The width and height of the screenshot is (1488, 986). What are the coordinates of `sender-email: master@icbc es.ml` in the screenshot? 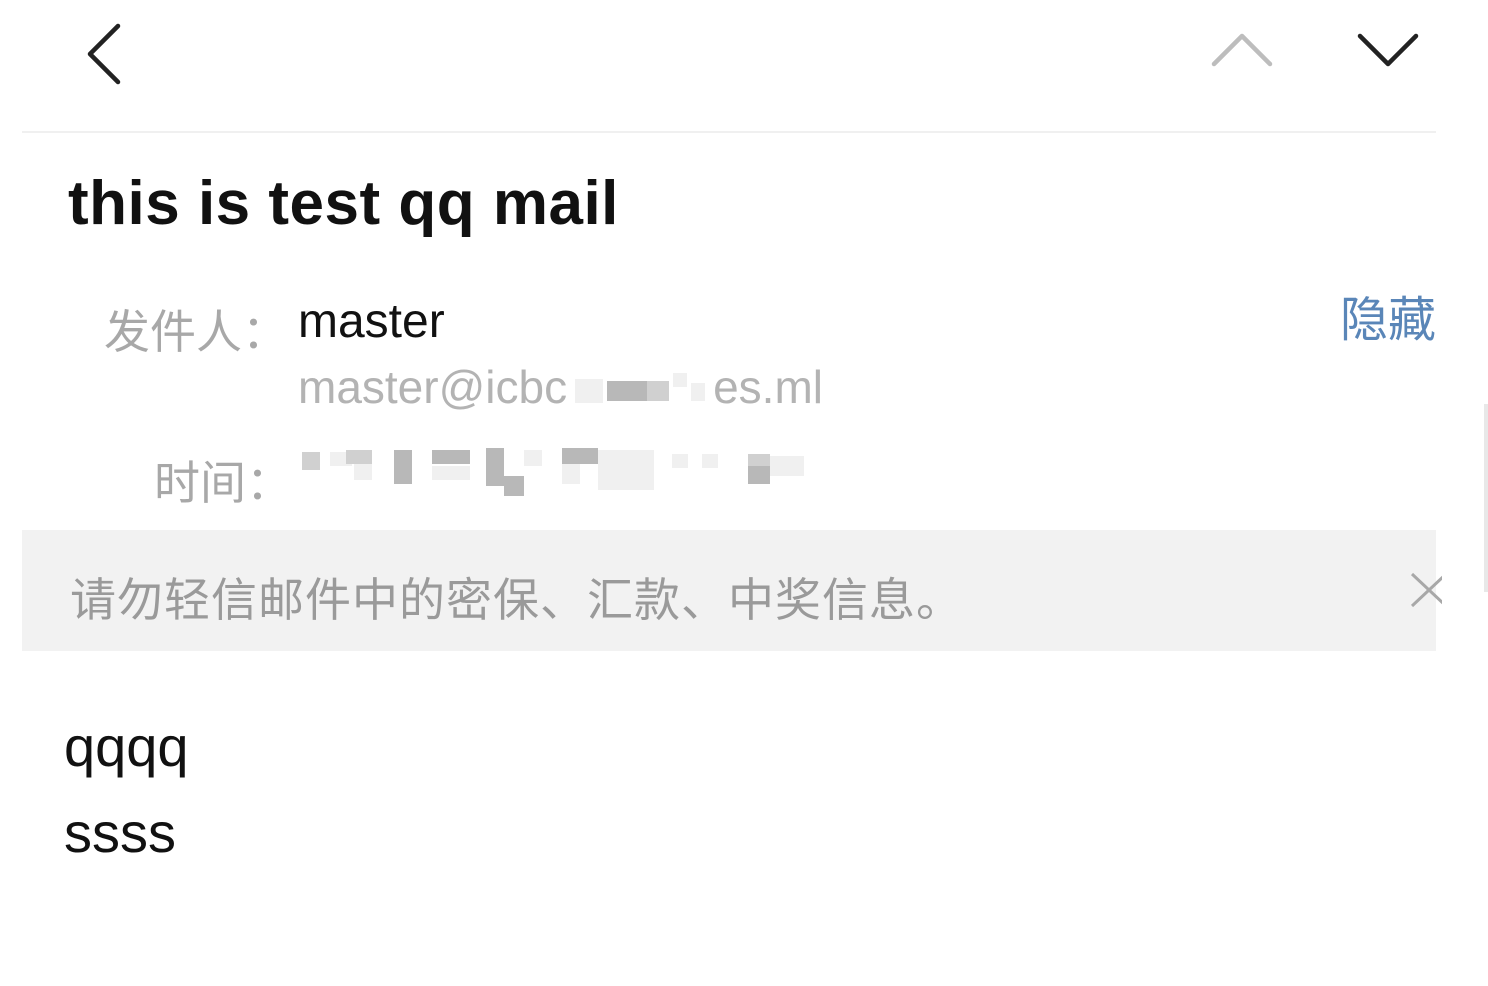 It's located at (560, 387).